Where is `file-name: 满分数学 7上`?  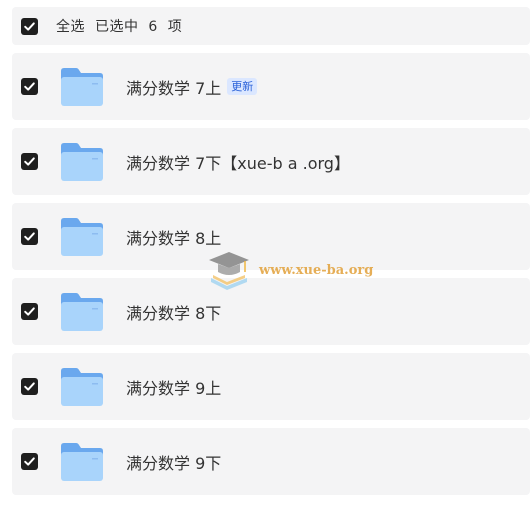 file-name: 满分数学 7上 is located at coordinates (173, 87).